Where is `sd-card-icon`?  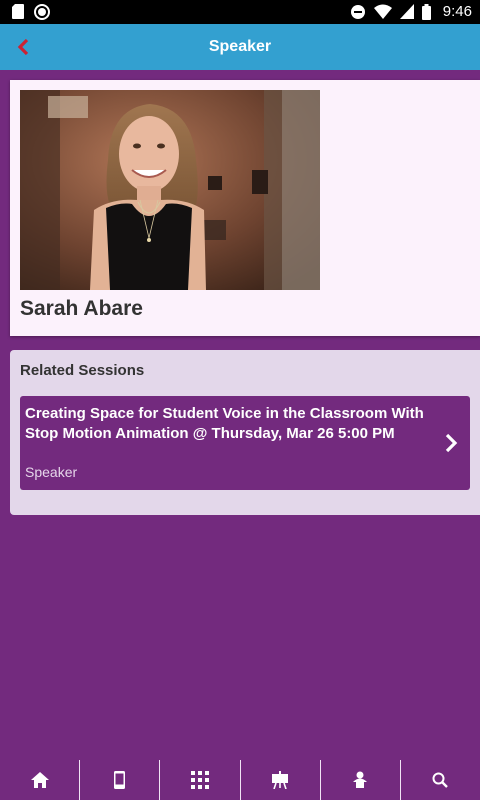
sd-card-icon is located at coordinates (18, 11).